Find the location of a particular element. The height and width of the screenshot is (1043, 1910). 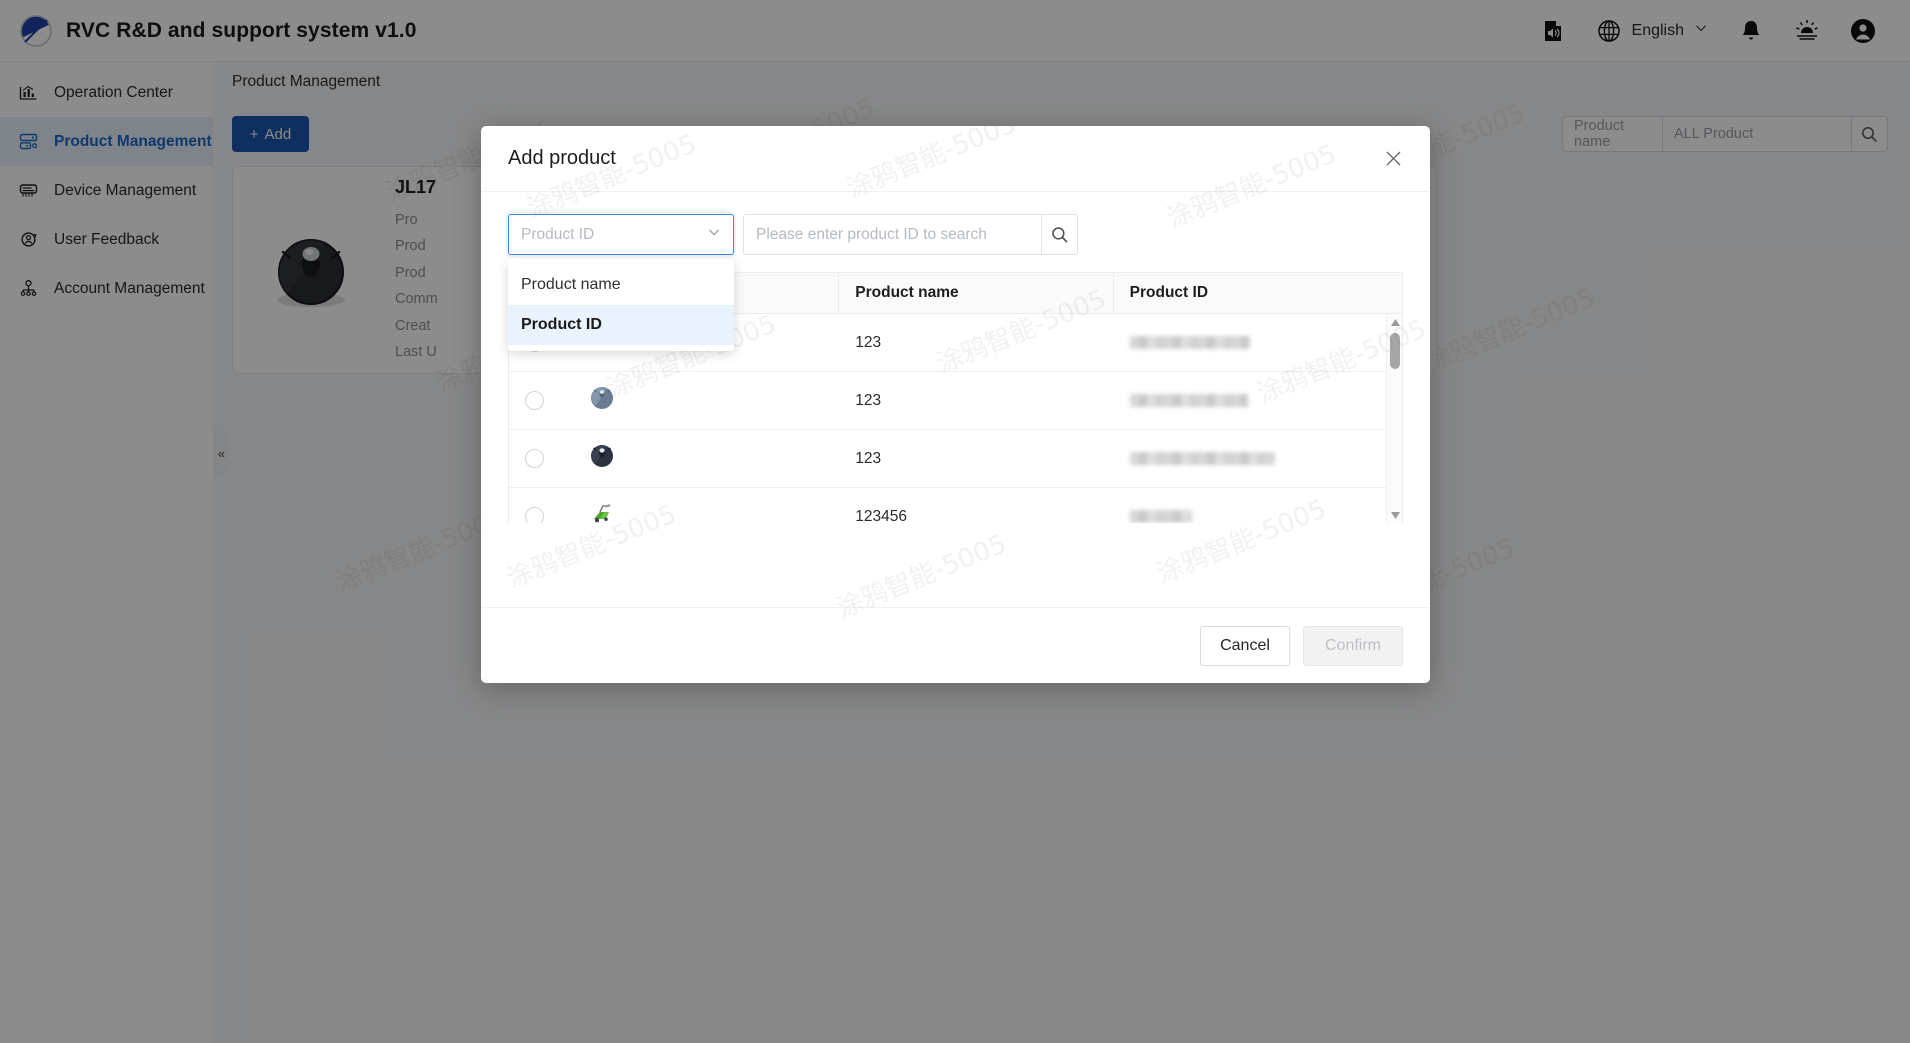

modal-search-group: Please enter product ID to search is located at coordinates (910, 234).